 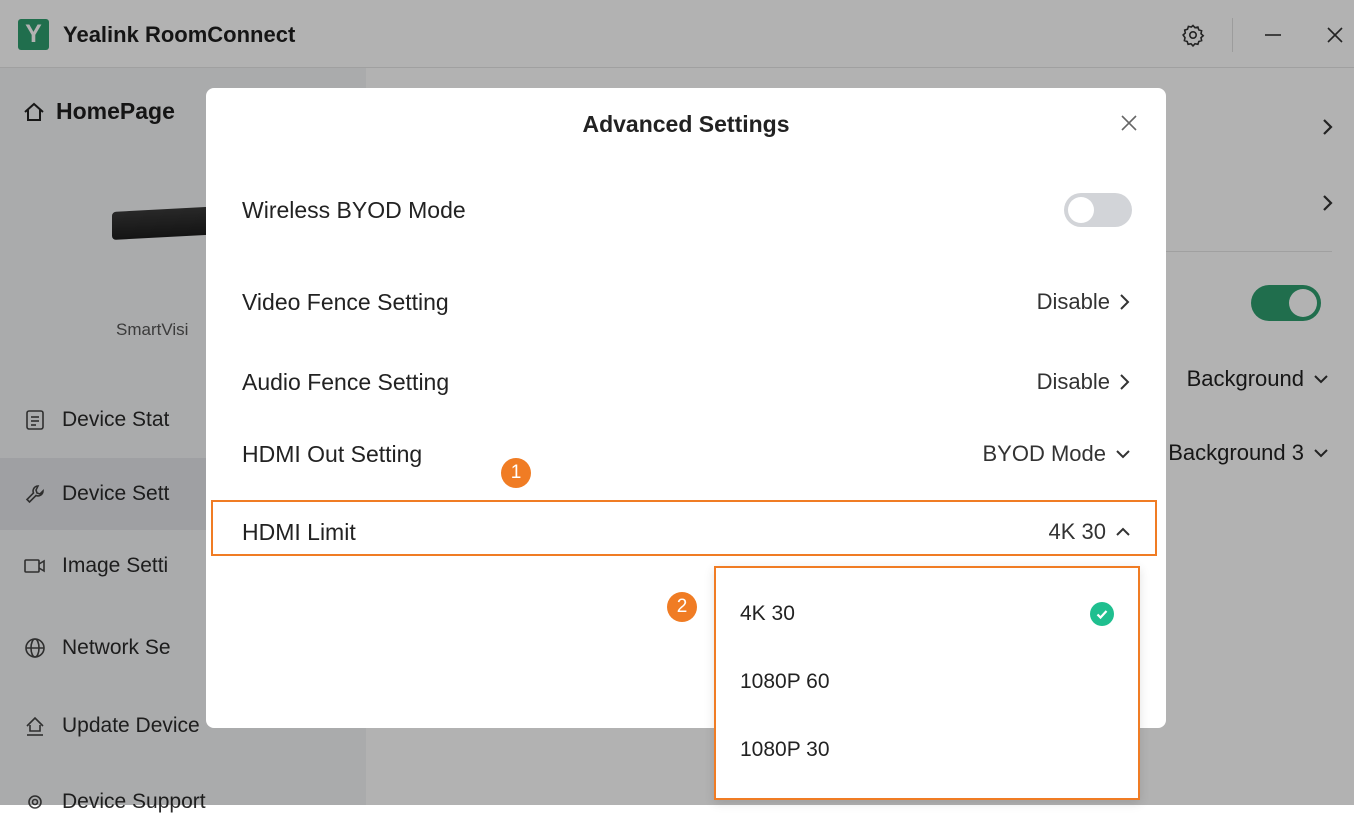 I want to click on option-label: 4K 30, so click(x=767, y=613).